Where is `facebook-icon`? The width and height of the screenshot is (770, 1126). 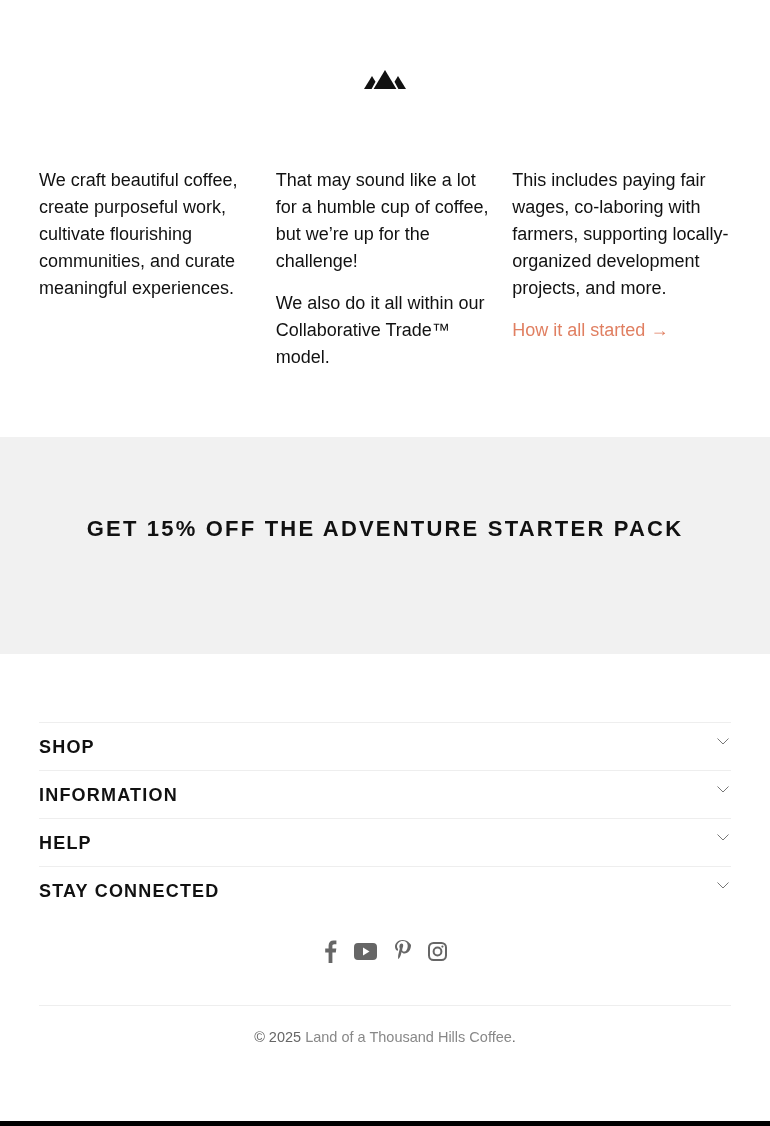
facebook-icon is located at coordinates (330, 951).